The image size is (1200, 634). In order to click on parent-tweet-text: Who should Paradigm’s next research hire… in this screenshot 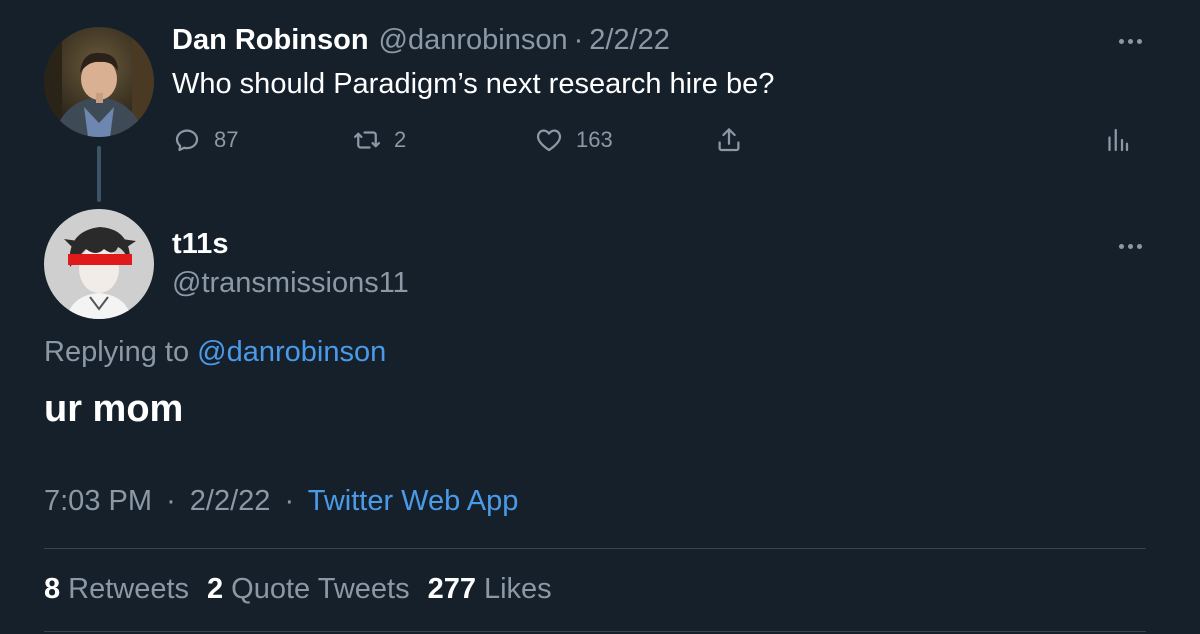, I will do `click(473, 84)`.